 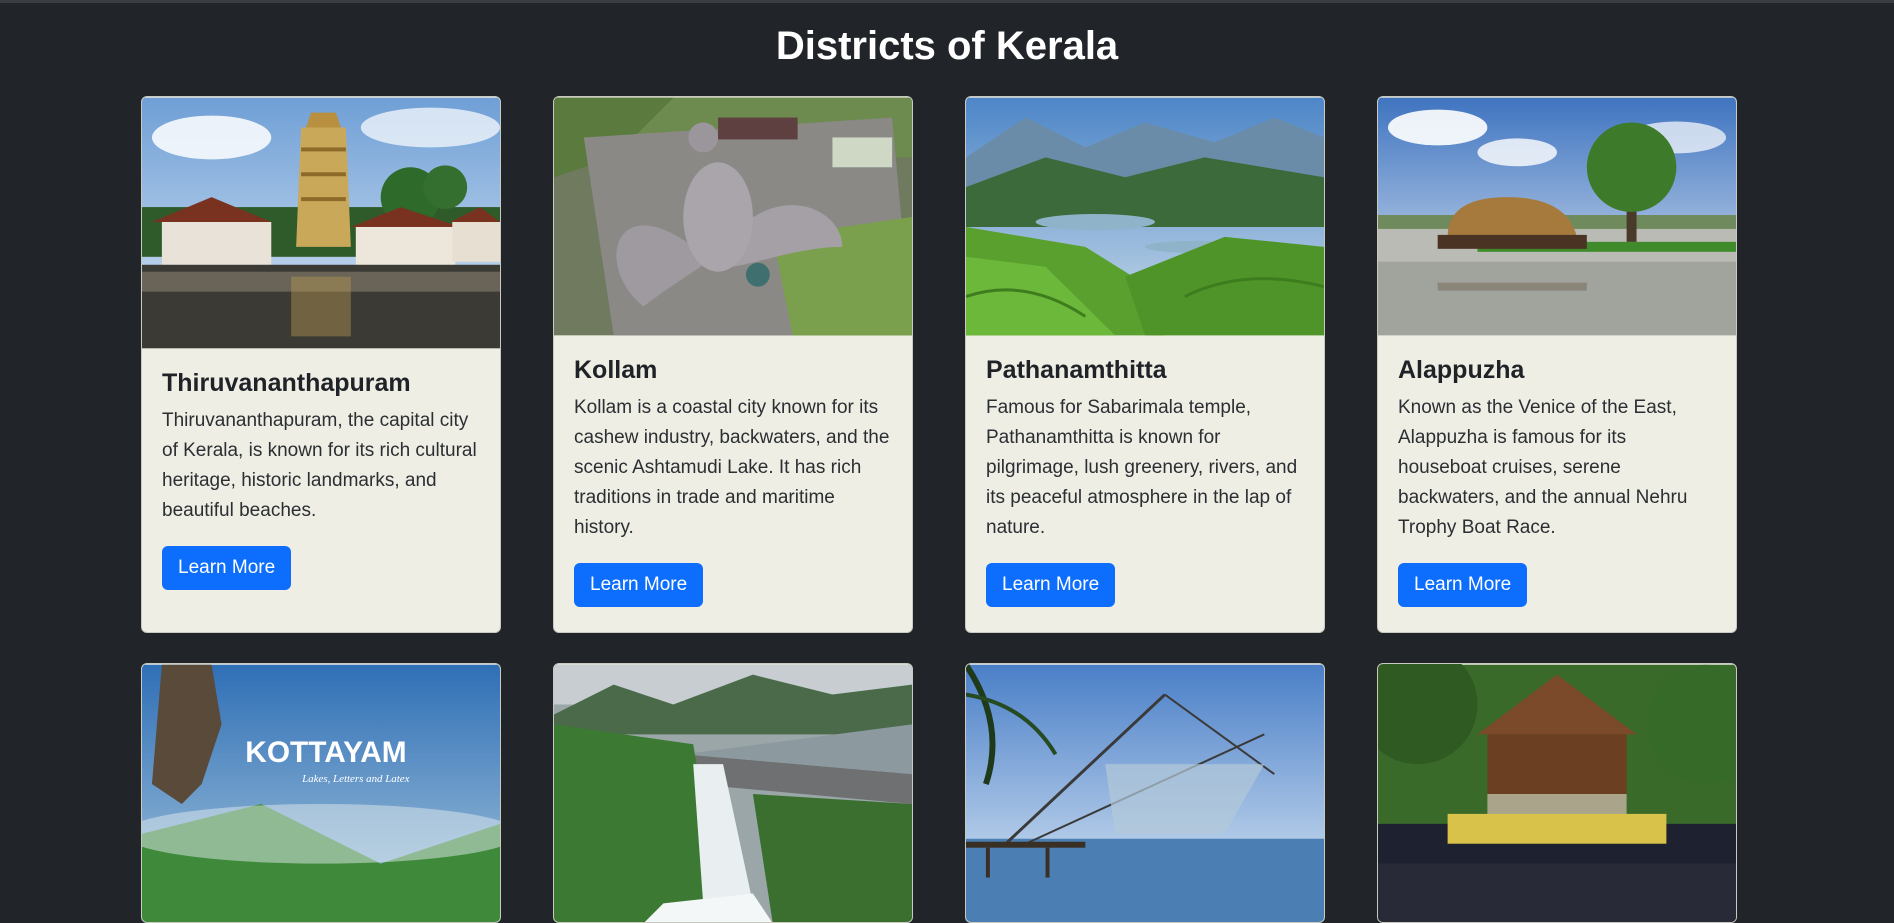 What do you see at coordinates (325, 752) in the screenshot?
I see `kottayam-overlay-title: KOTTAYAM` at bounding box center [325, 752].